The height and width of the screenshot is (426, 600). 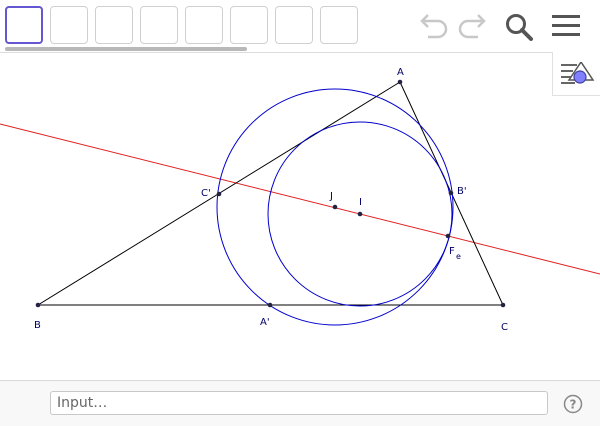 What do you see at coordinates (400, 72) in the screenshot?
I see `label-a: A` at bounding box center [400, 72].